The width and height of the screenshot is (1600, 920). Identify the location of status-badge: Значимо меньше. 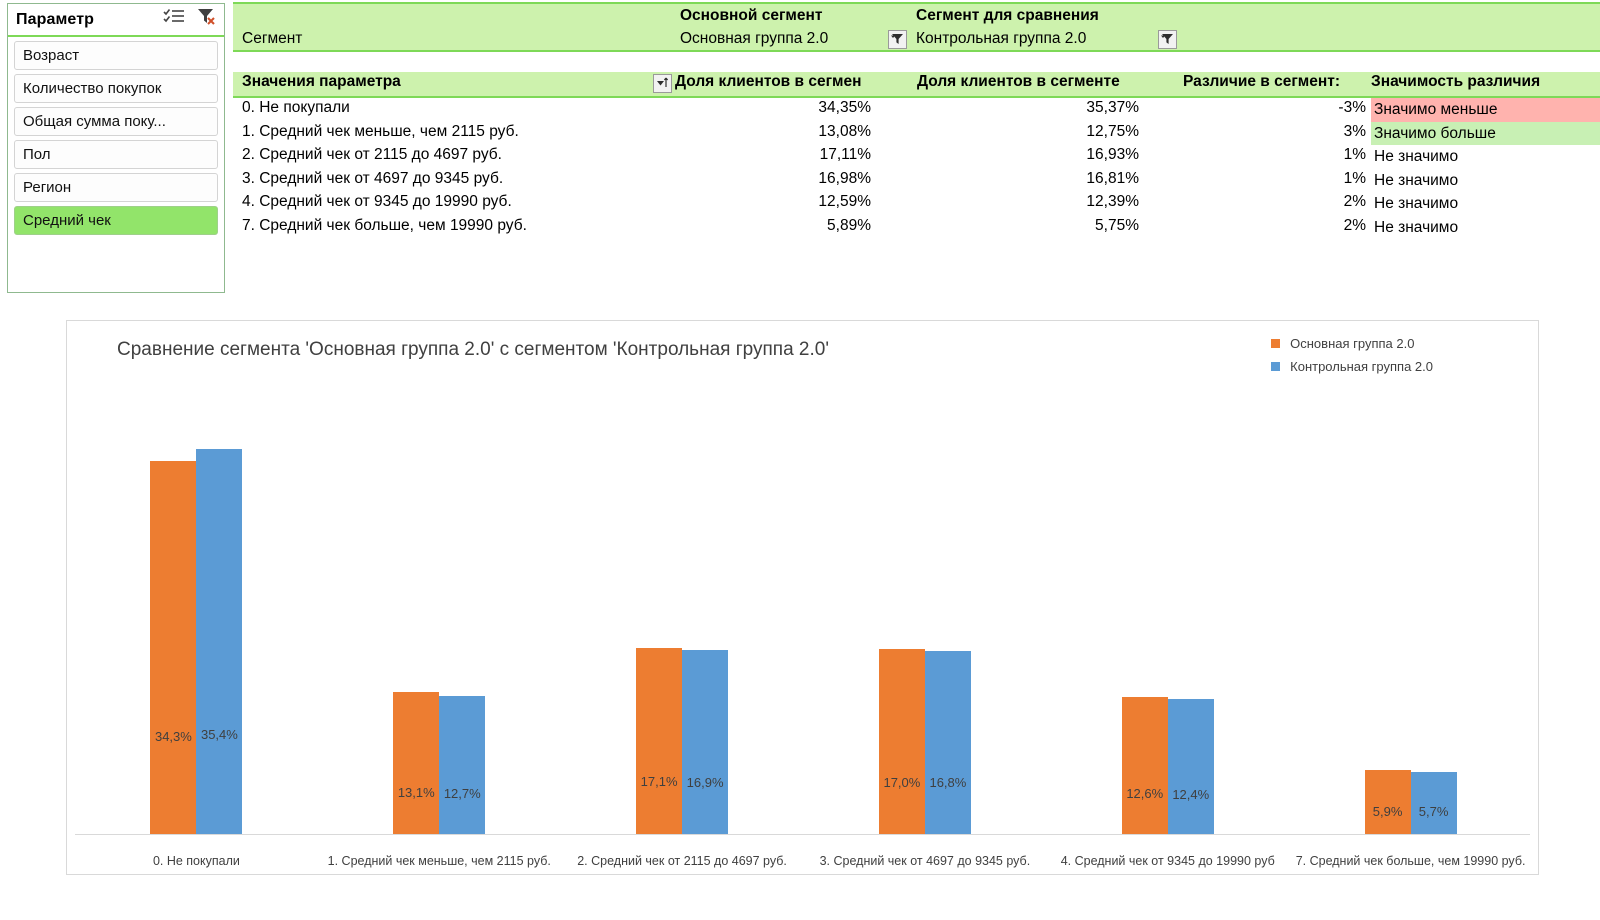
(1485, 110).